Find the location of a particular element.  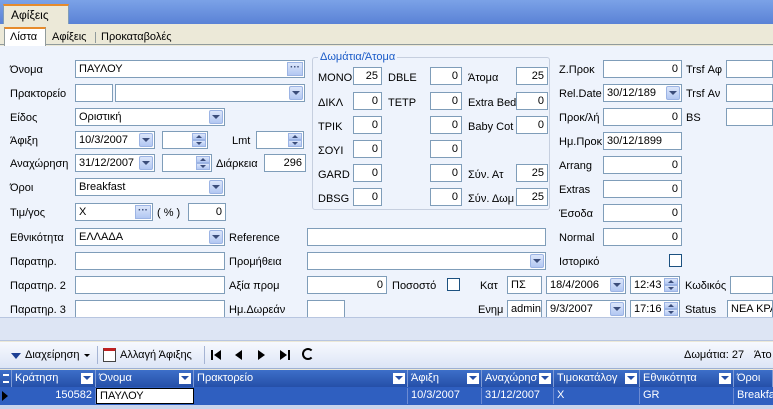

arrival-date-field: 10/3/2007 is located at coordinates (115, 140).